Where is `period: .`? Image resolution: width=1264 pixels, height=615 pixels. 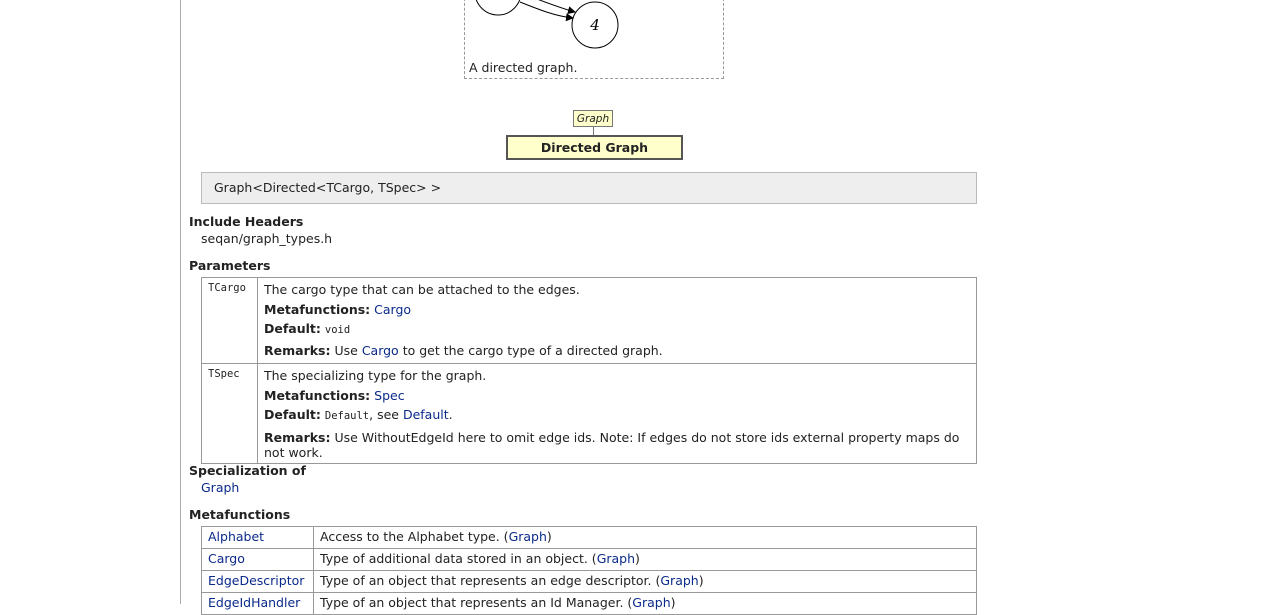
period: . is located at coordinates (450, 414).